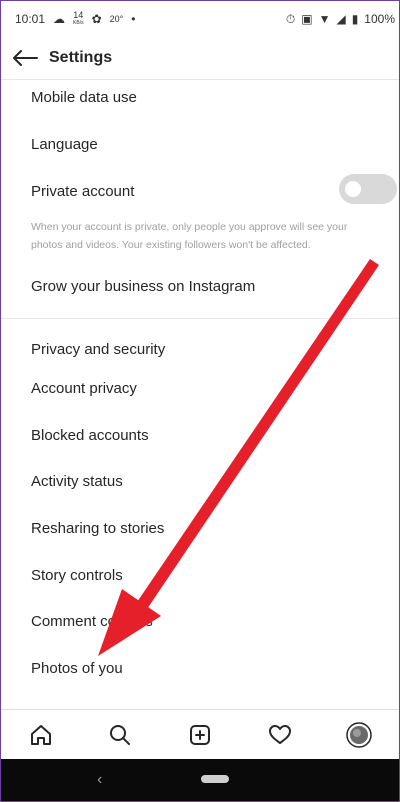  What do you see at coordinates (77, 575) in the screenshot?
I see `setting-story-controls: Story controls` at bounding box center [77, 575].